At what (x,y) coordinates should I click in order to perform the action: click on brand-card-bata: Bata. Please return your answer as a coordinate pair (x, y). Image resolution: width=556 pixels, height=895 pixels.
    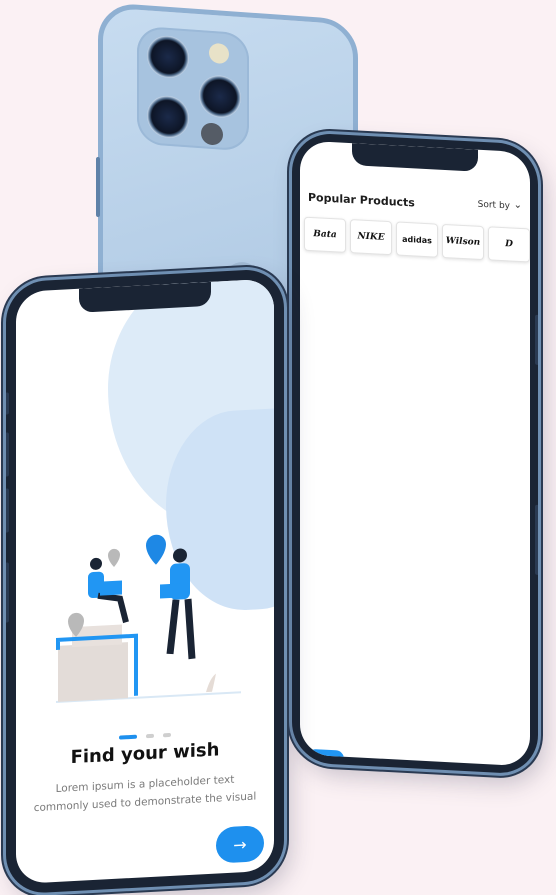
    Looking at the image, I should click on (325, 234).